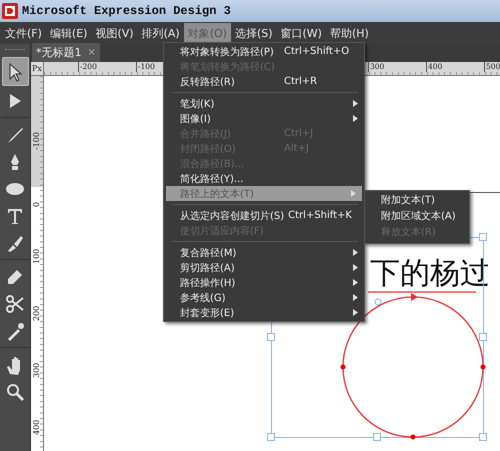 The width and height of the screenshot is (500, 451). I want to click on ruler-label: 0, so click(37, 204).